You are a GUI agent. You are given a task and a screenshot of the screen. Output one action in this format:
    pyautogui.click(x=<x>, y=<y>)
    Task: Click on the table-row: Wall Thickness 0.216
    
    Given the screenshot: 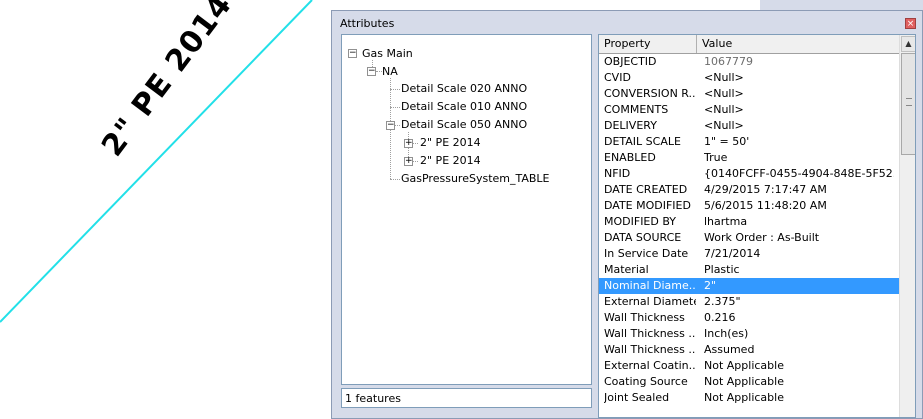 What is the action you would take?
    pyautogui.click(x=749, y=318)
    